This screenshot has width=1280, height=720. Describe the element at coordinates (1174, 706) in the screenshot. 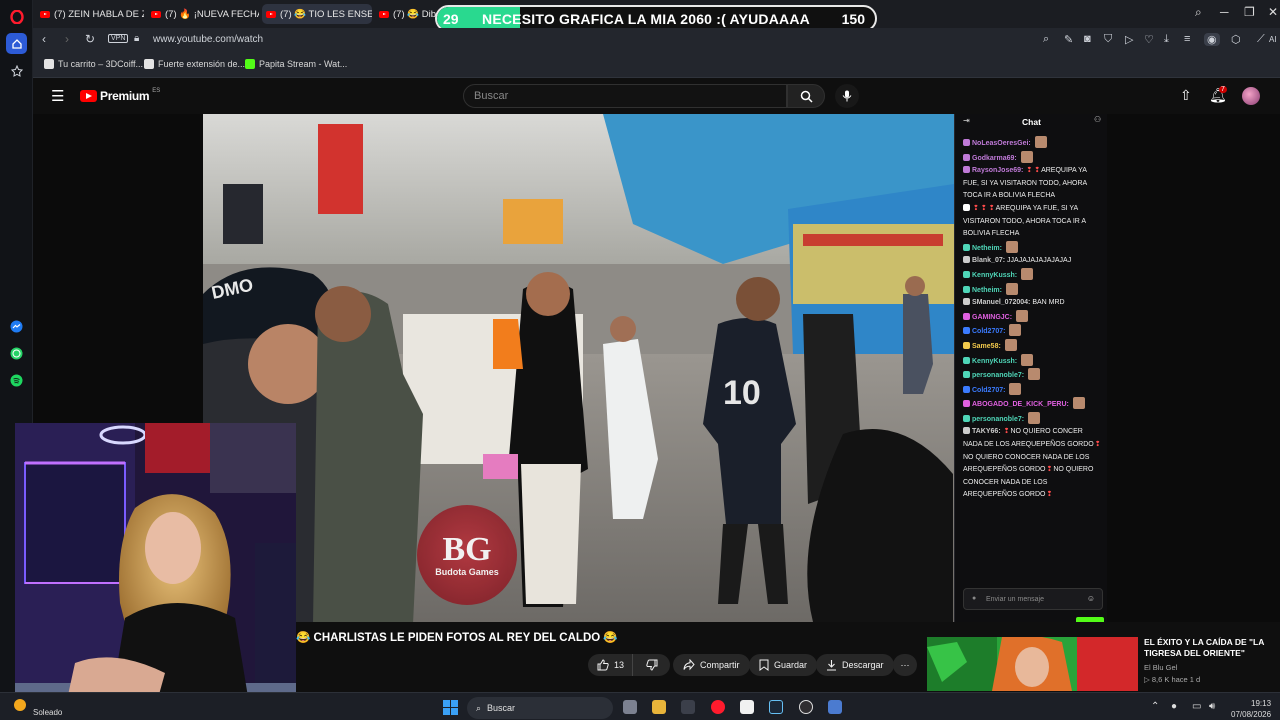

I see `tray-app-icon: ●` at that location.